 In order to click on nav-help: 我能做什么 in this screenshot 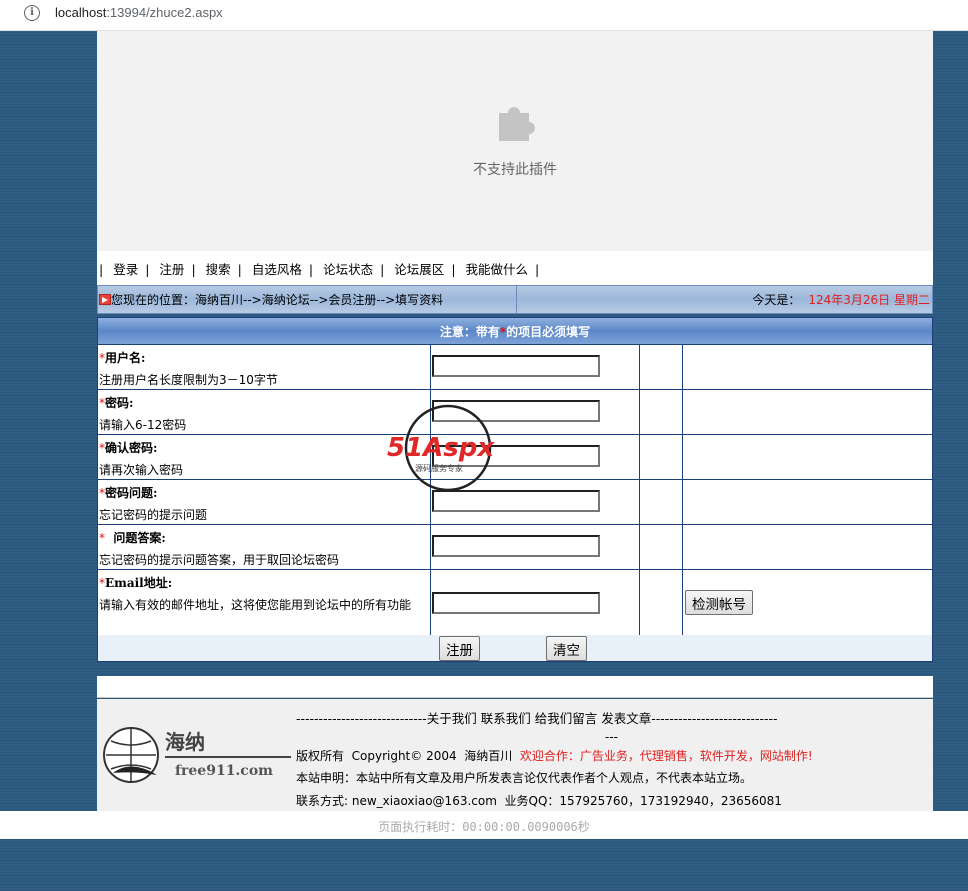, I will do `click(497, 269)`.